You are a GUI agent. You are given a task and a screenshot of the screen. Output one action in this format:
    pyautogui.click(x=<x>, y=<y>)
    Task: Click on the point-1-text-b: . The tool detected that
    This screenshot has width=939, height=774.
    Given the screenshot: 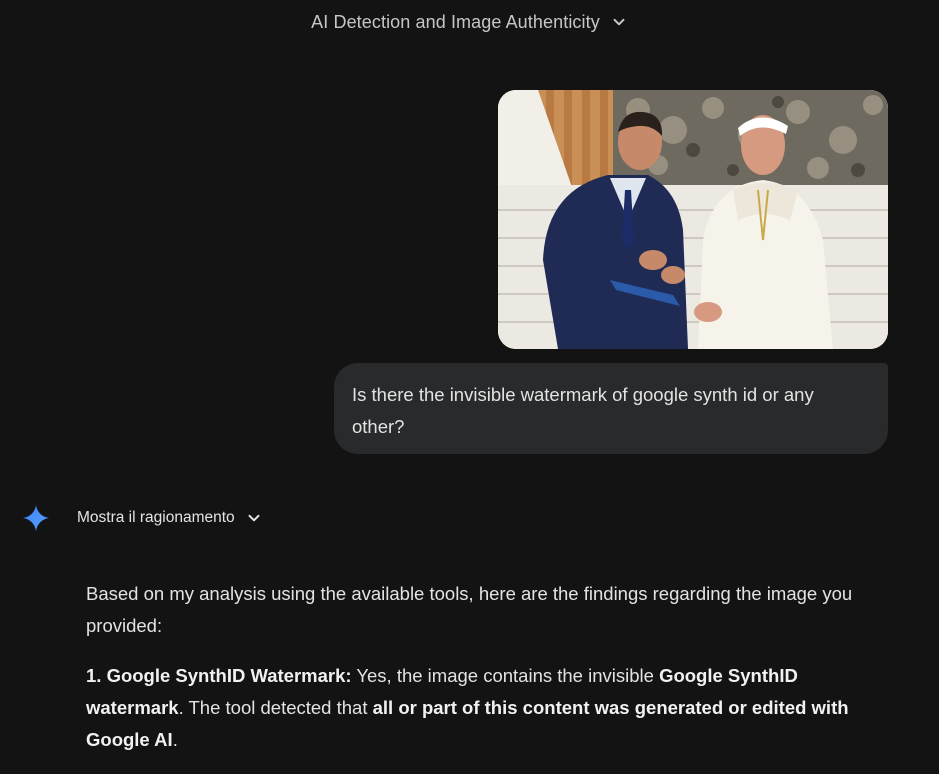 What is the action you would take?
    pyautogui.click(x=275, y=707)
    